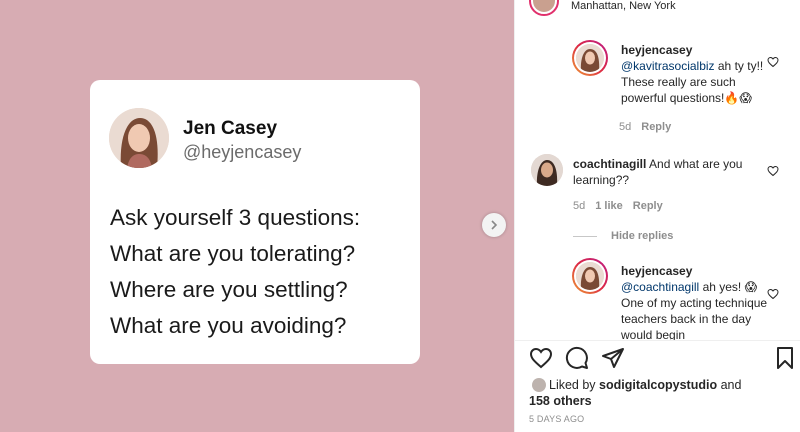 The image size is (800, 432). I want to click on tweet-line: What are you tolerating?, so click(233, 253).